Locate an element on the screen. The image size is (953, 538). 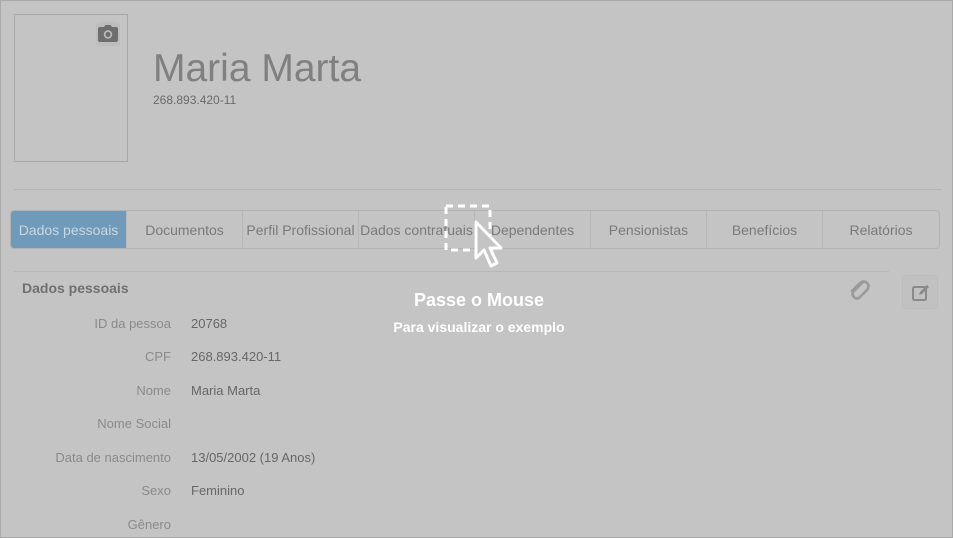
overlay-title: Passe o Mouse is located at coordinates (479, 300).